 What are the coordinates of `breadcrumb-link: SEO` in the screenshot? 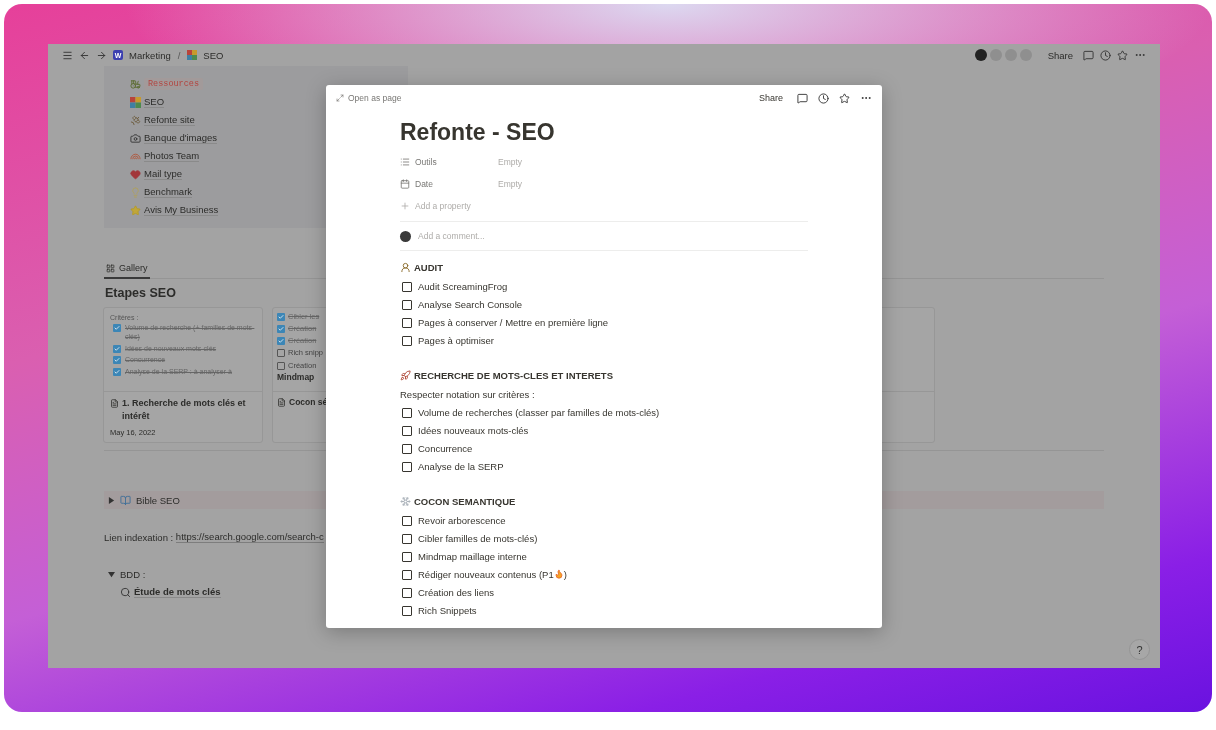 It's located at (213, 55).